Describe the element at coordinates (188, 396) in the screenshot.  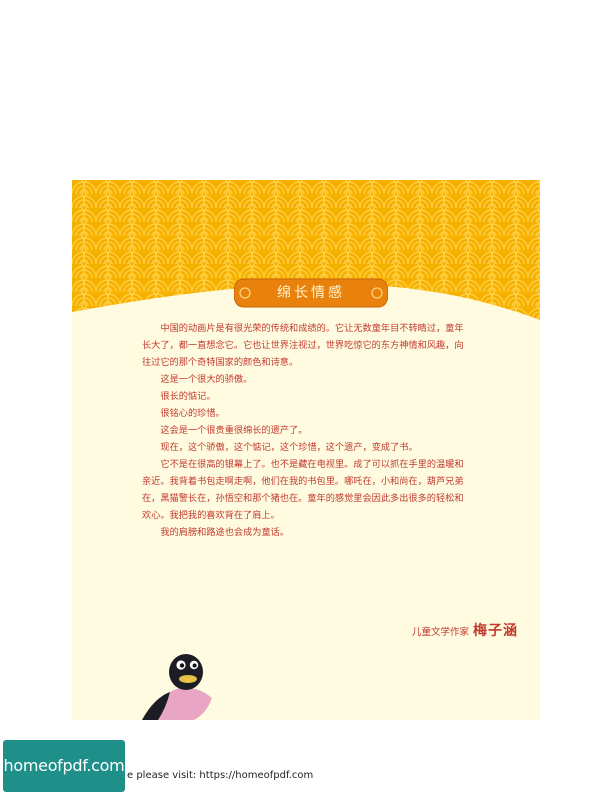
I see `paragraph: 很长的惦记。` at that location.